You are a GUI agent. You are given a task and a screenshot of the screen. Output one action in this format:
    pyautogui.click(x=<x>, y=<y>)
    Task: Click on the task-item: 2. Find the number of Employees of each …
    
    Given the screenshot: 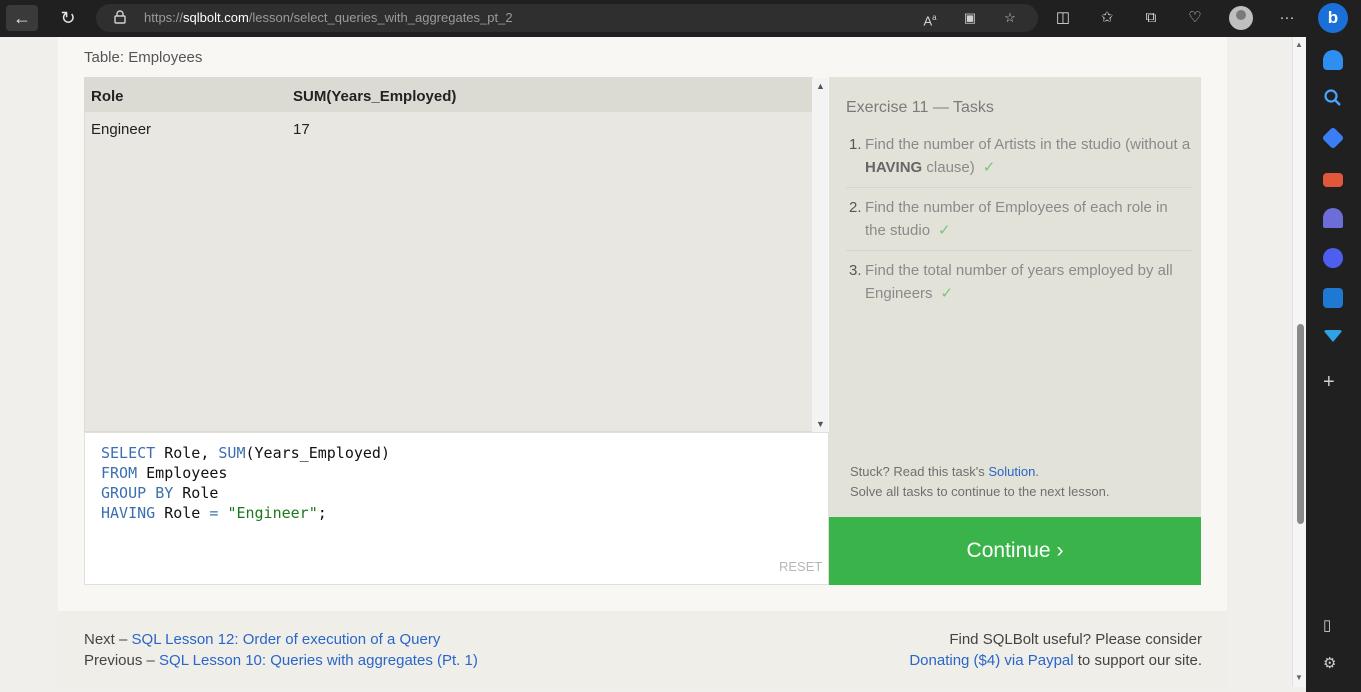 What is the action you would take?
    pyautogui.click(x=1019, y=223)
    